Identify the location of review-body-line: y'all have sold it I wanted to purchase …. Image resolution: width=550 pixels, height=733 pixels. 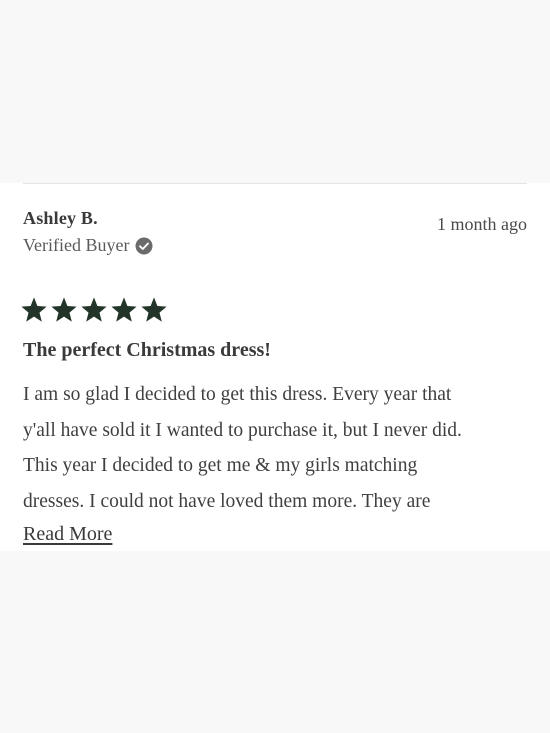
(242, 430).